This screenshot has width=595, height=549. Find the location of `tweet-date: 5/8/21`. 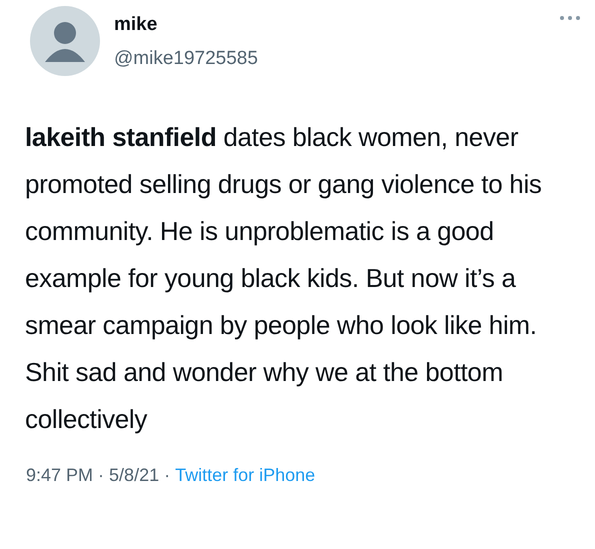

tweet-date: 5/8/21 is located at coordinates (134, 475).